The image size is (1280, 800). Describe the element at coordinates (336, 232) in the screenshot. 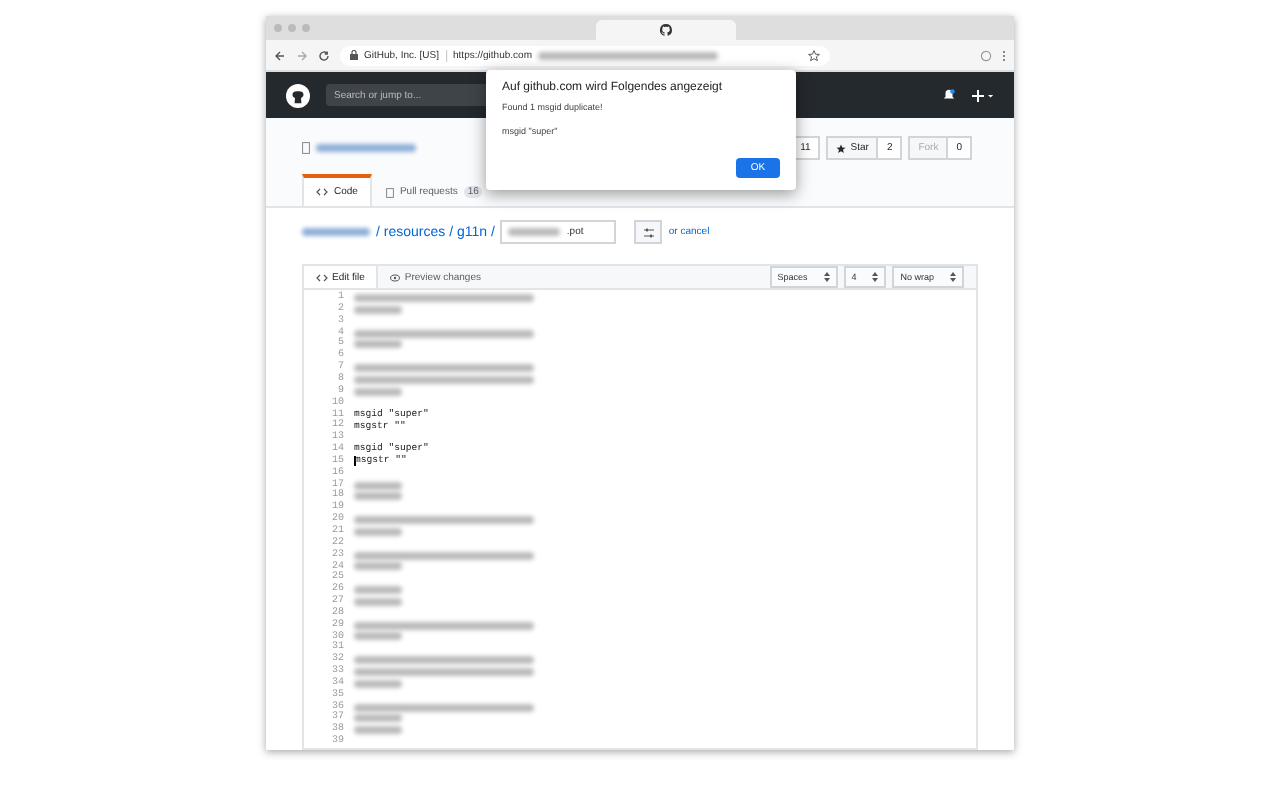

I see `blurred-path` at that location.